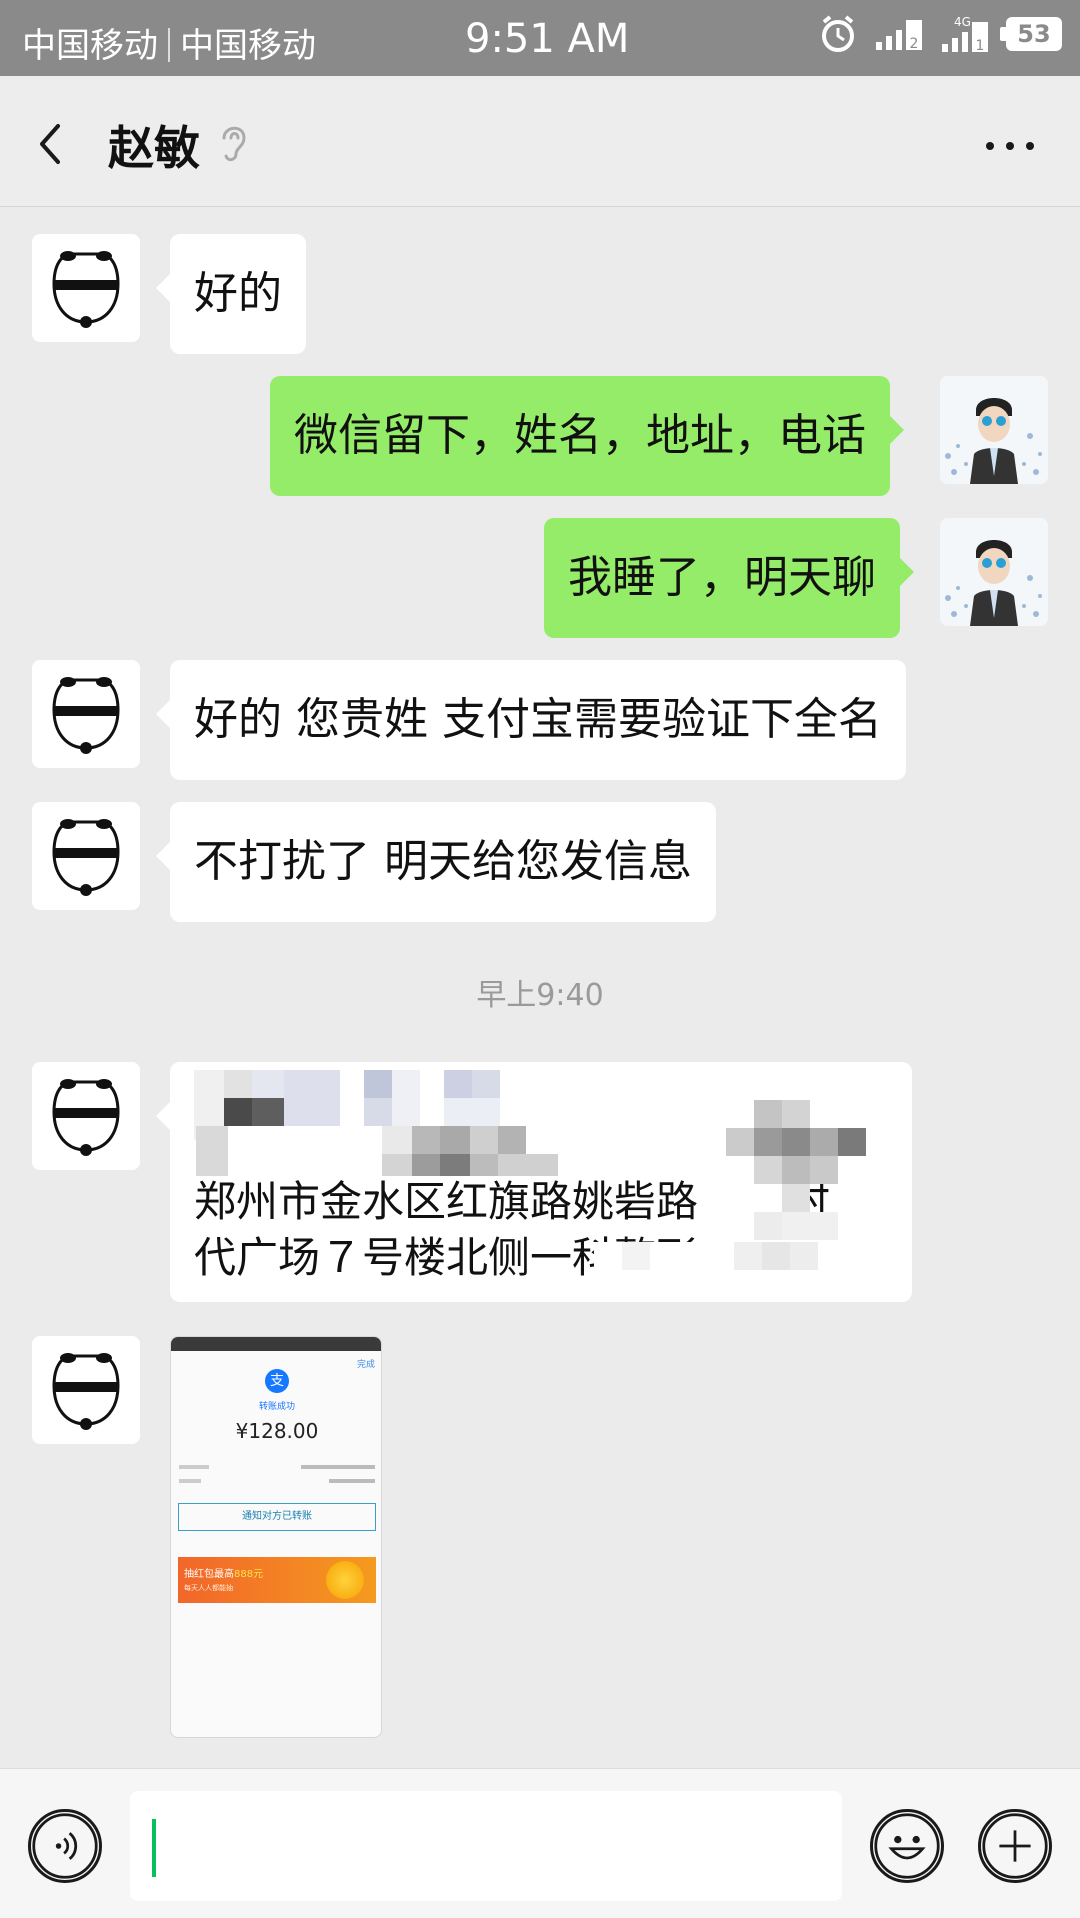  I want to click on status-bar: 中国移动 中国移动 9:51 AM 2 4G 1 53, so click(540, 38).